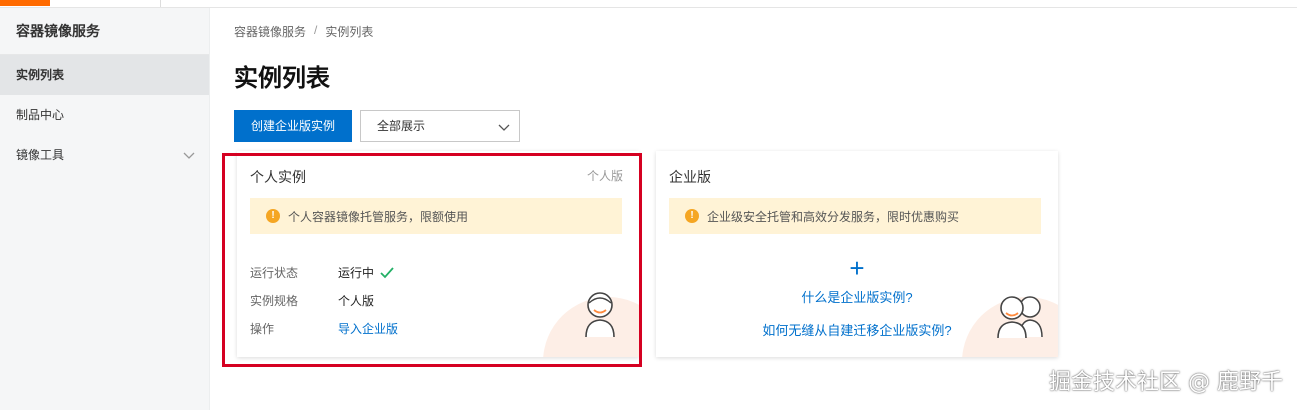 This screenshot has width=1297, height=410. What do you see at coordinates (600, 315) in the screenshot?
I see `person-illustration-icon` at bounding box center [600, 315].